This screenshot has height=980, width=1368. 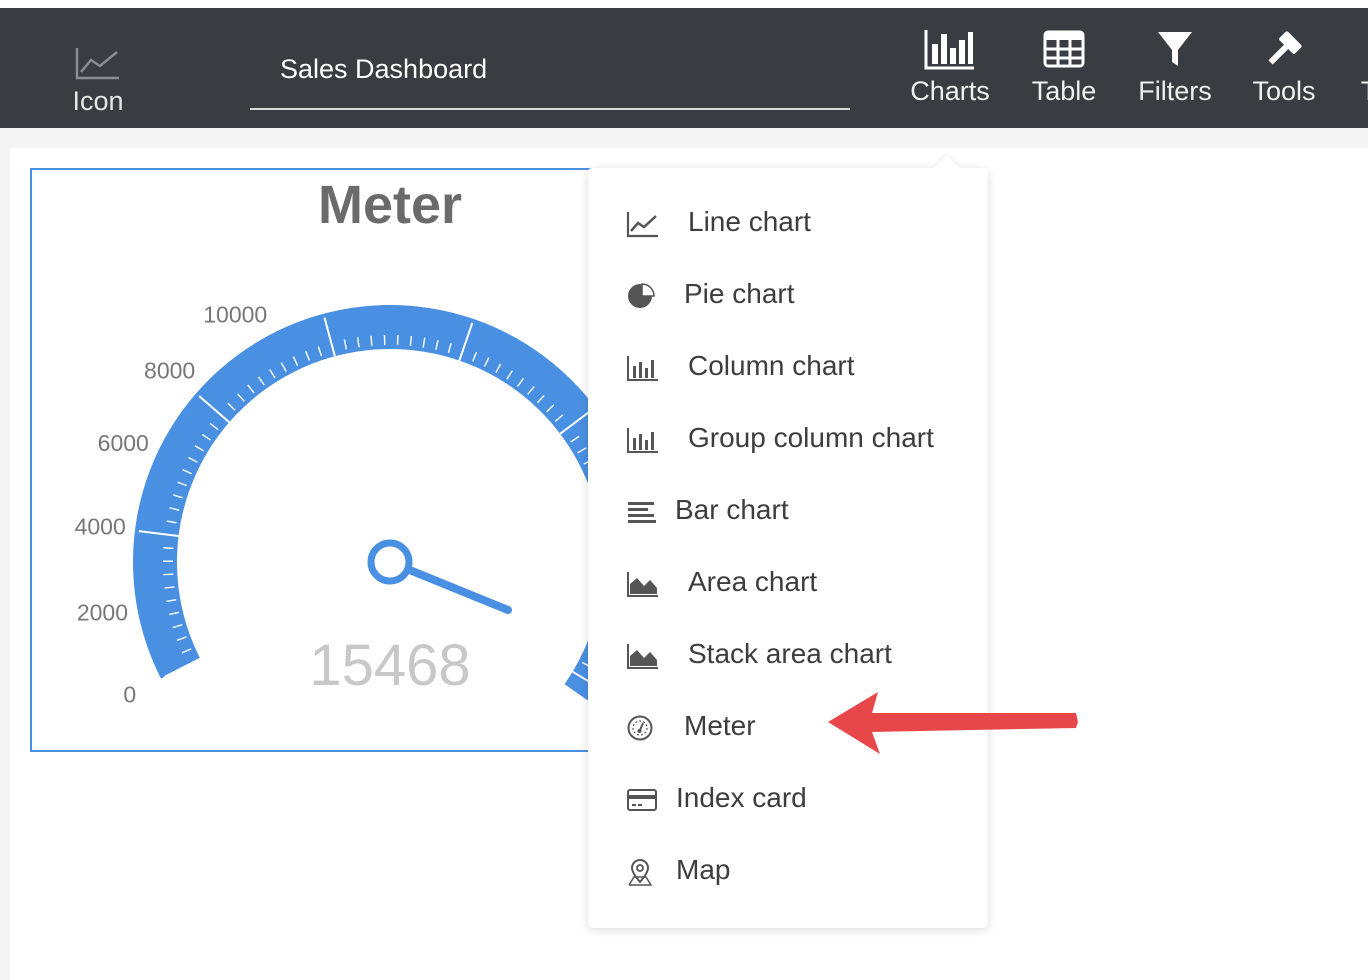 I want to click on group-column-chart-icon, so click(x=642, y=440).